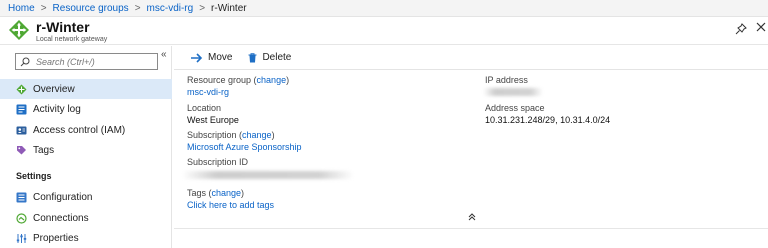 This screenshot has height=248, width=768. I want to click on search-box, so click(86, 61).